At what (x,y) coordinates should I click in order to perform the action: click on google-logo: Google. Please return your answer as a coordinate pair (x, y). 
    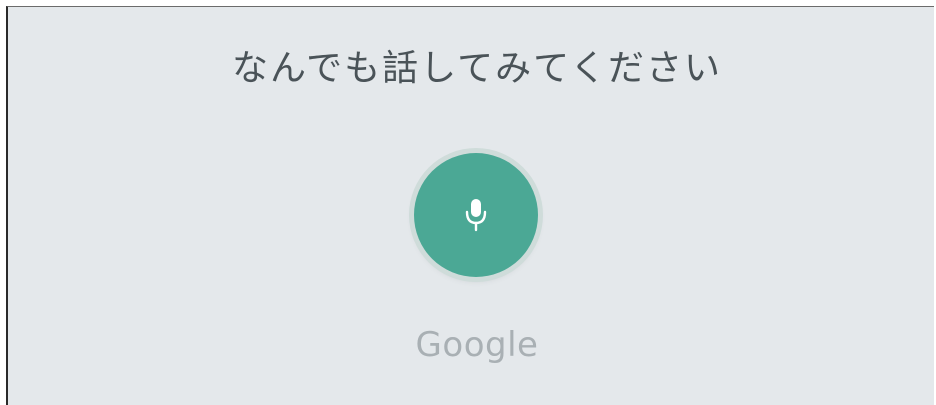
    Looking at the image, I should click on (477, 345).